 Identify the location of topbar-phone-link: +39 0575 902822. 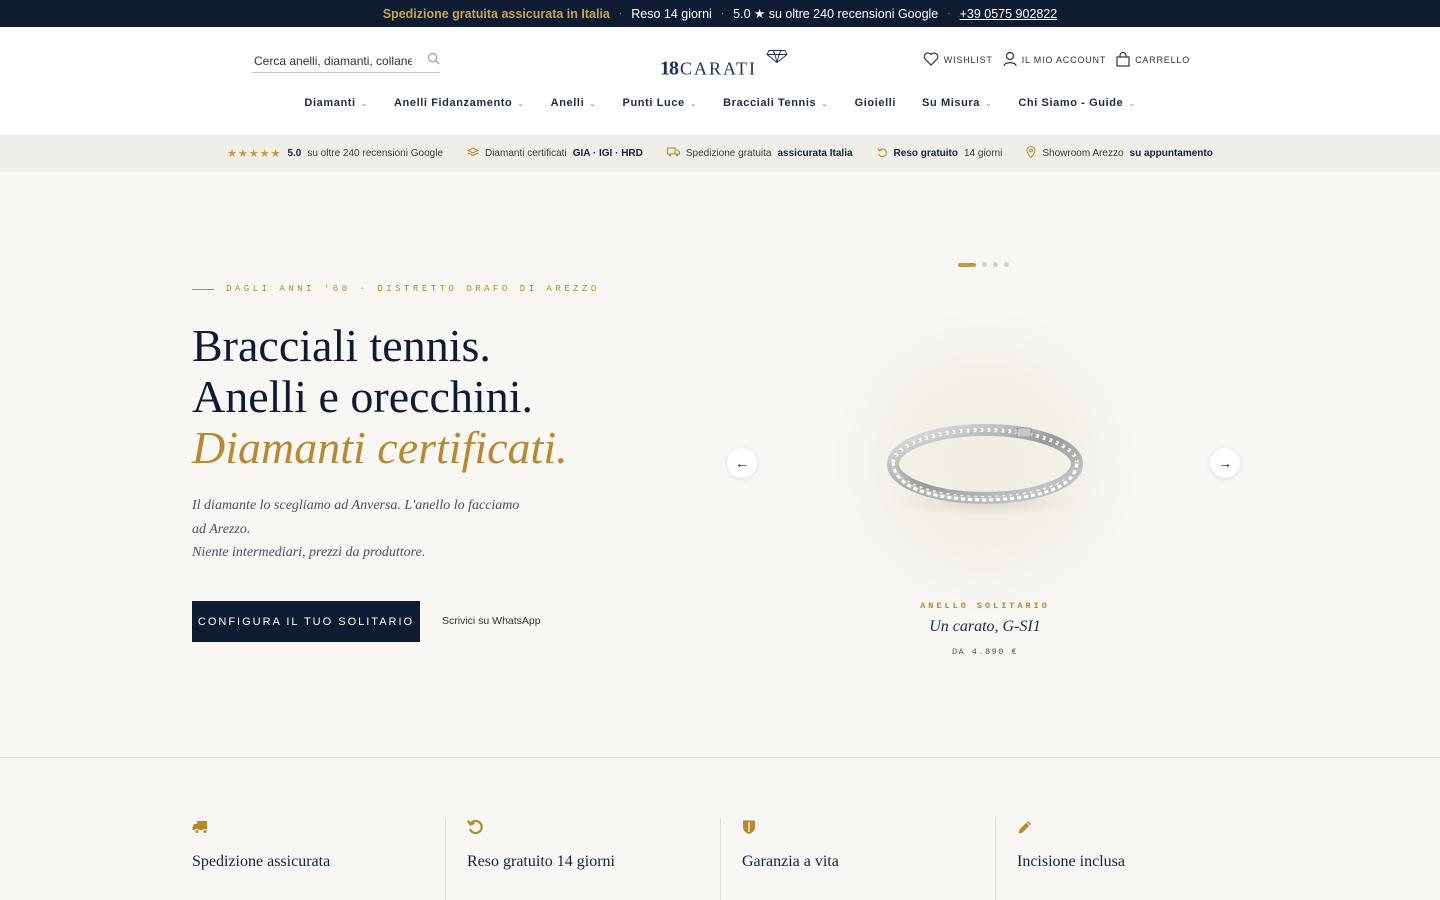
(1009, 14).